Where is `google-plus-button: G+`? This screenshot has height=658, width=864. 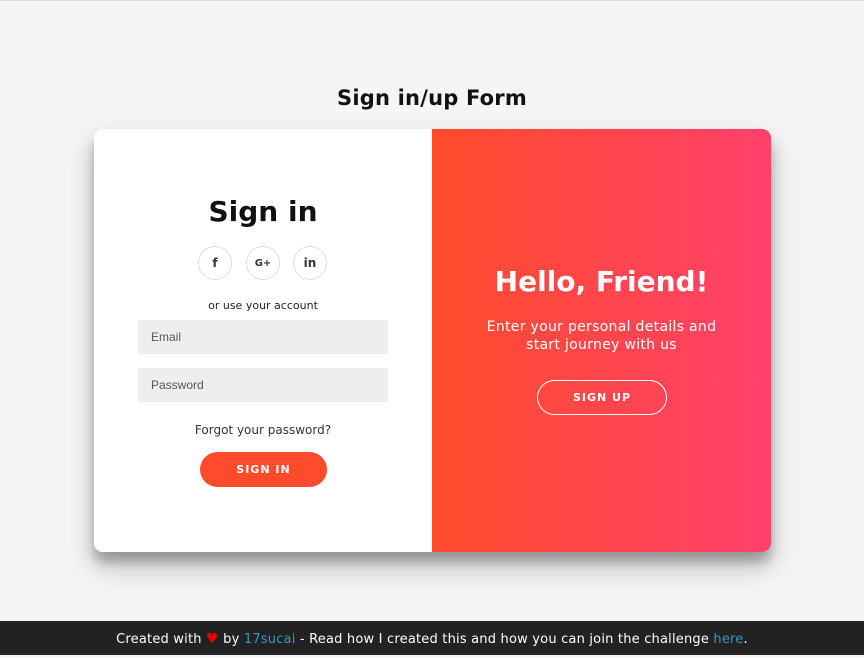 google-plus-button: G+ is located at coordinates (263, 263).